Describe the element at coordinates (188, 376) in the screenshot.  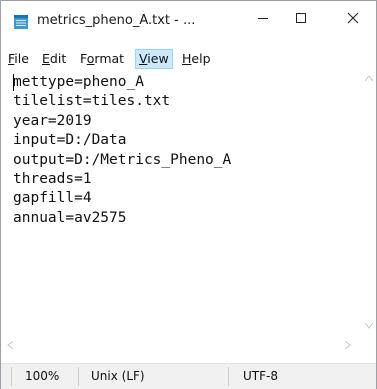
I see `status-bar: 100% Unix (LF) UTF-8` at that location.